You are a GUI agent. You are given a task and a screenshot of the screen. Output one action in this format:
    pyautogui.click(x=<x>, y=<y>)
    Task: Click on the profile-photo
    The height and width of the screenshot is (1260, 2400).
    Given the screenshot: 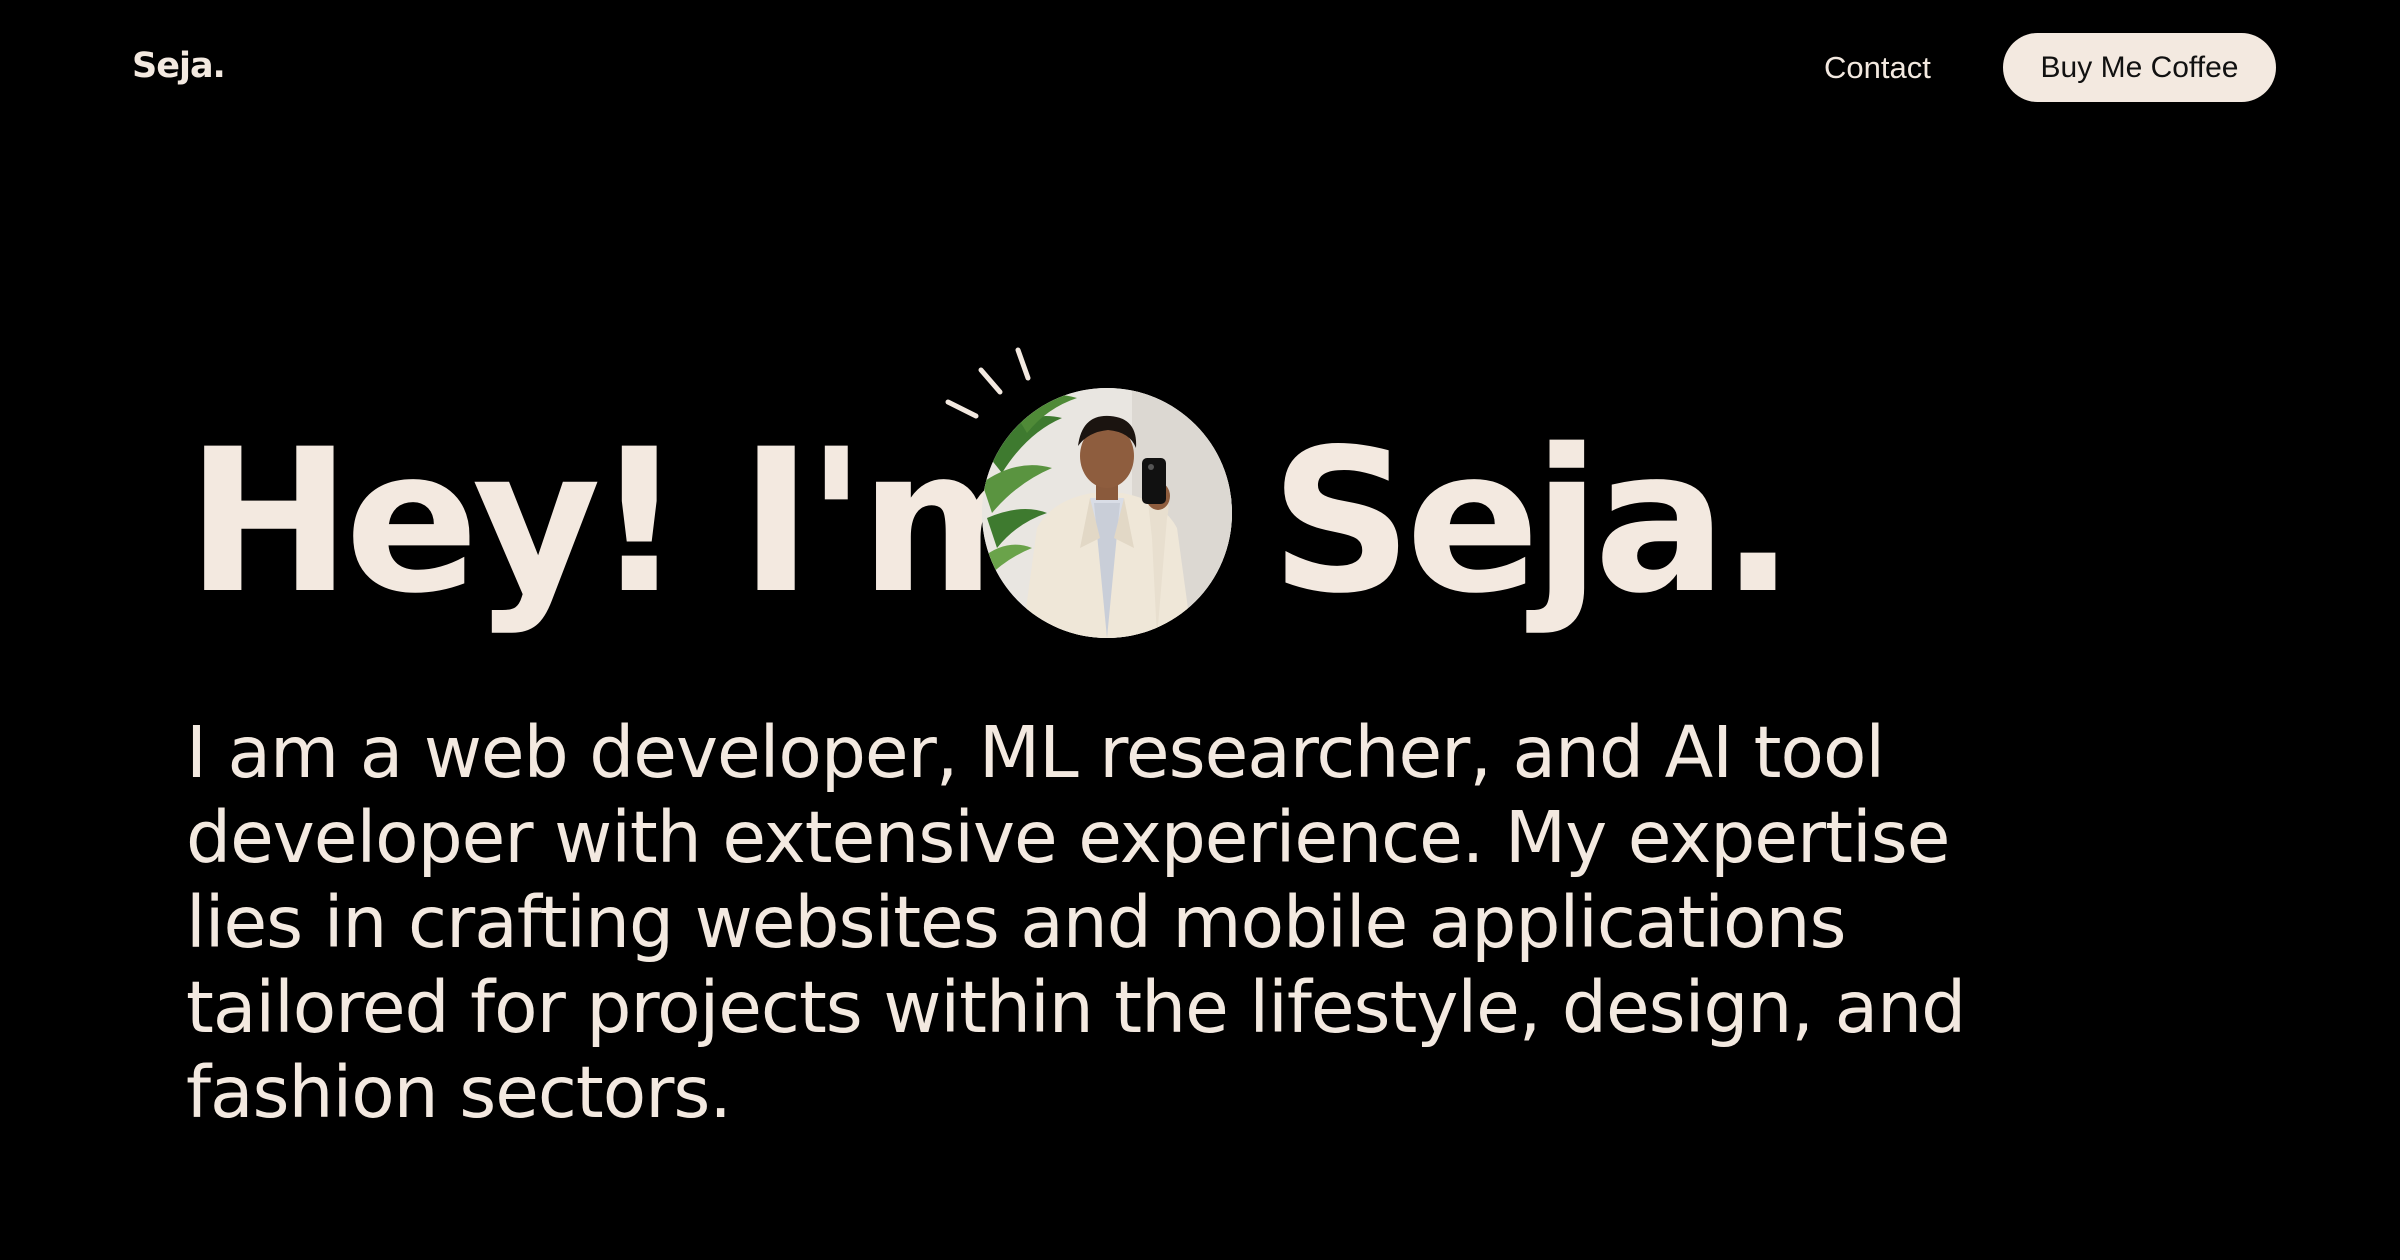 What is the action you would take?
    pyautogui.click(x=1107, y=513)
    